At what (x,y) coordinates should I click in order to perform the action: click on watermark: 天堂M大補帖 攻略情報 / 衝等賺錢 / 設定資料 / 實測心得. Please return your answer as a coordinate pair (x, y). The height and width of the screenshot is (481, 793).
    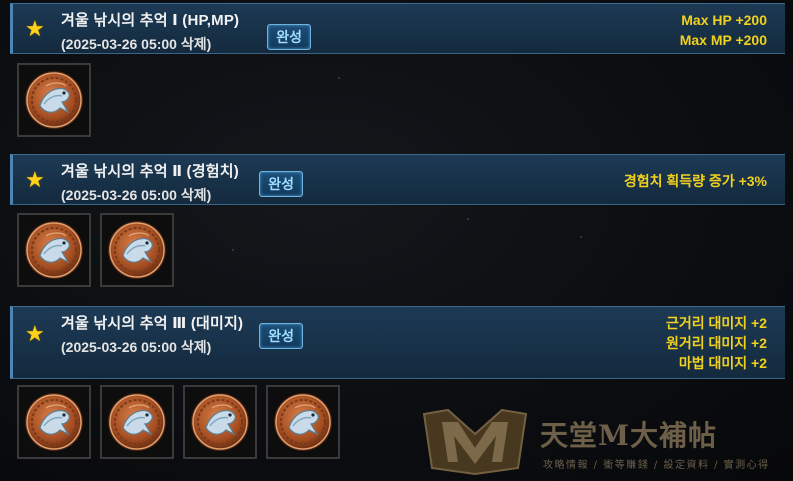
    Looking at the image, I should click on (603, 441).